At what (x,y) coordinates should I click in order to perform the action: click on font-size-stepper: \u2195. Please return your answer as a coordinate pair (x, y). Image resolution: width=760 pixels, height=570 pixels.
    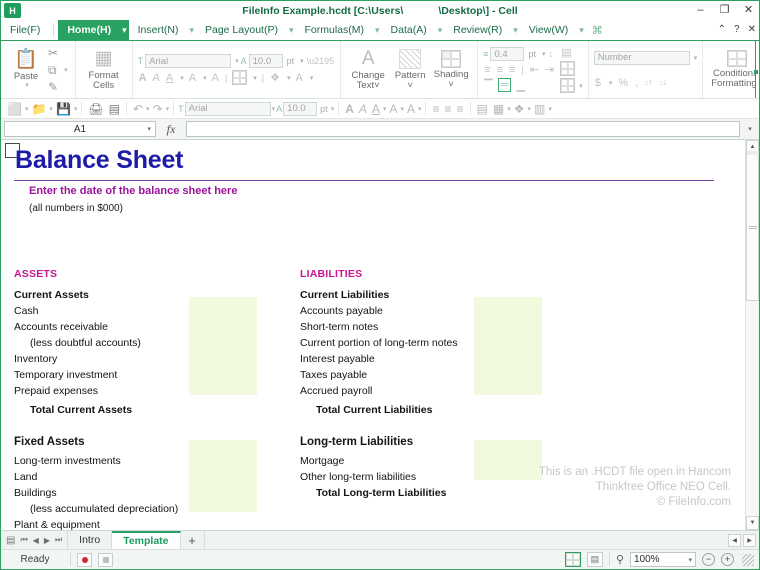
    Looking at the image, I should click on (321, 61).